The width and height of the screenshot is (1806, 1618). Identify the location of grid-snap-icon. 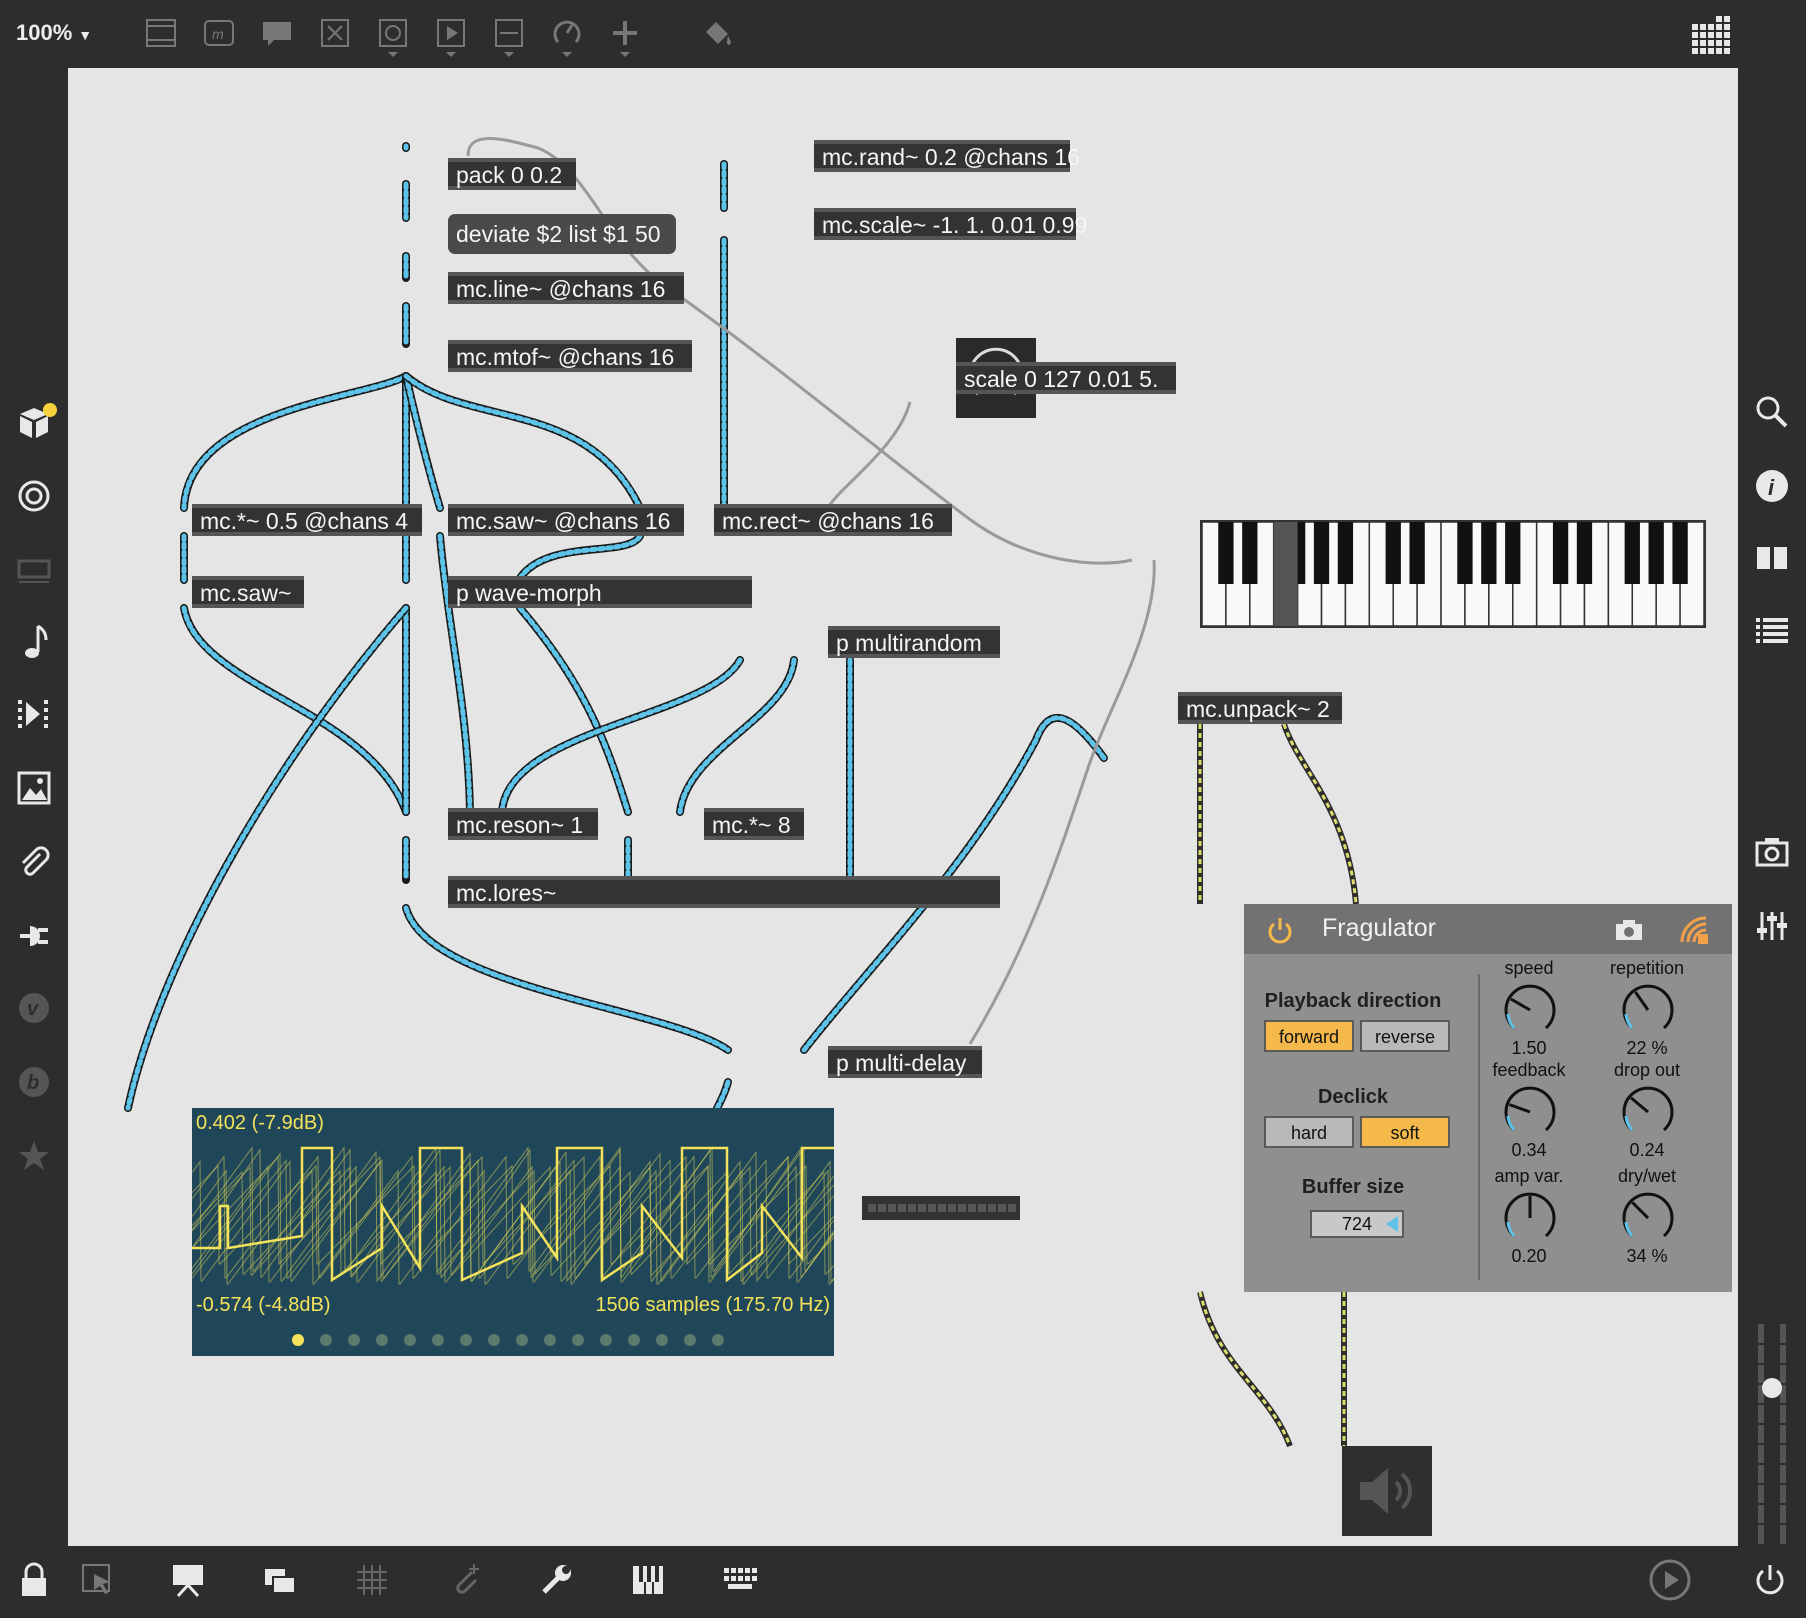
(372, 1580).